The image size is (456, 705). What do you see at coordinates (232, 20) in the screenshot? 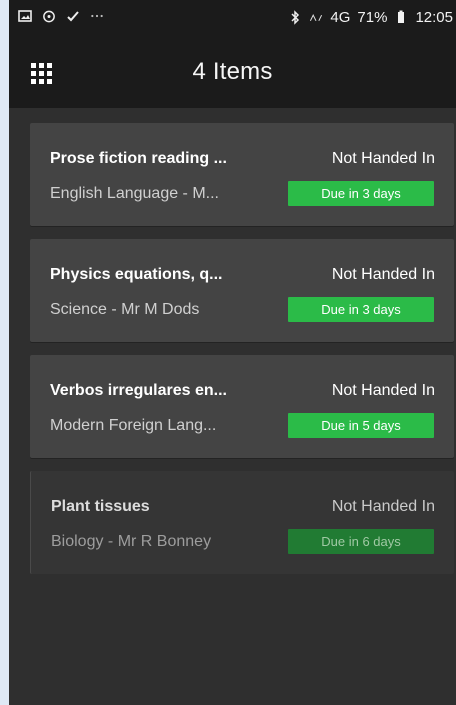
I see `status-bar: 4G 71% 12:05` at bounding box center [232, 20].